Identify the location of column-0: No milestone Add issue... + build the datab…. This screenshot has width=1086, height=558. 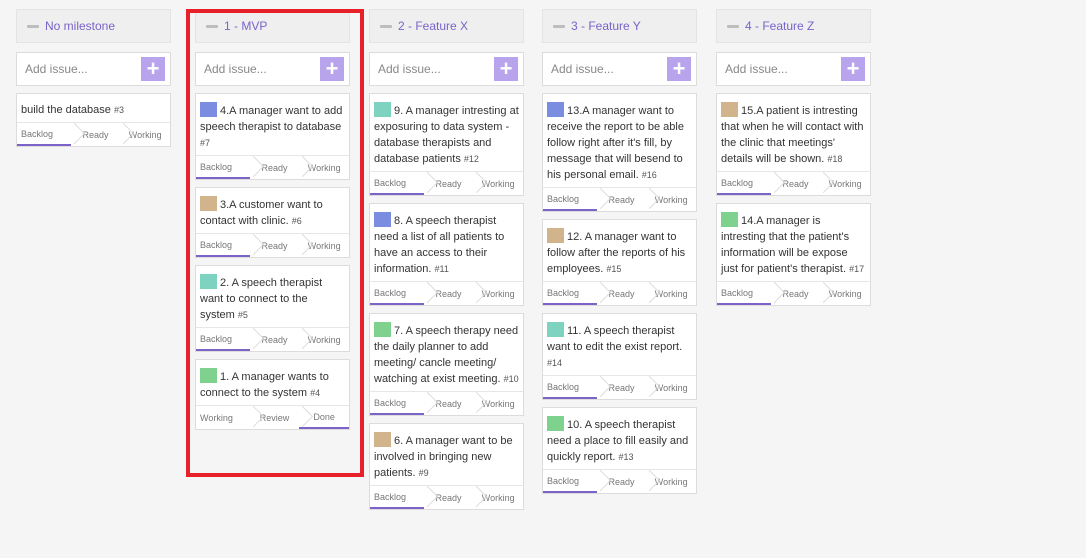
(93, 78).